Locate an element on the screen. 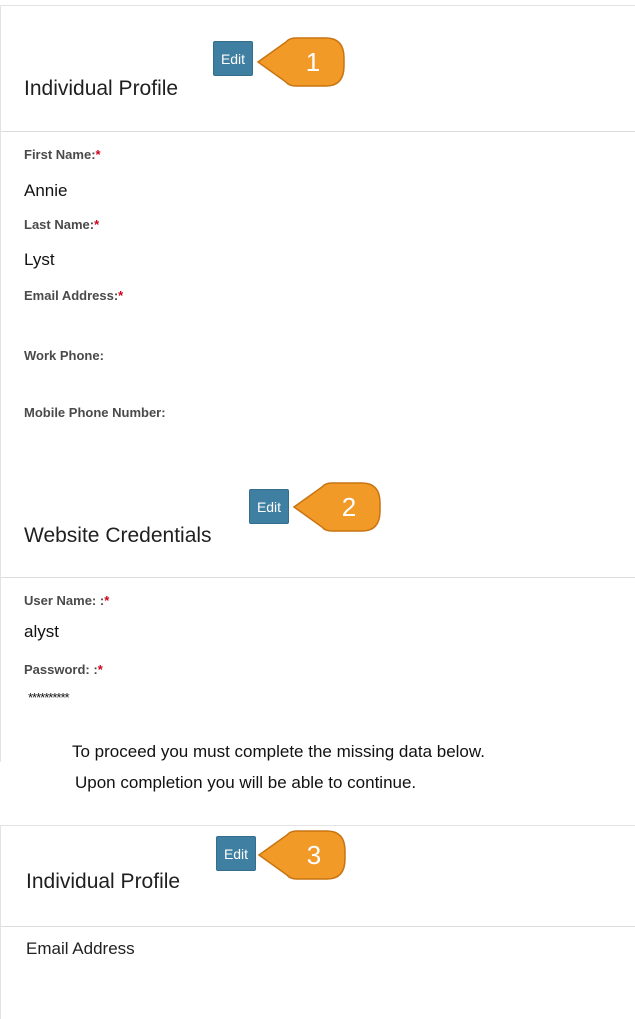  callout-1: 1 is located at coordinates (302, 62).